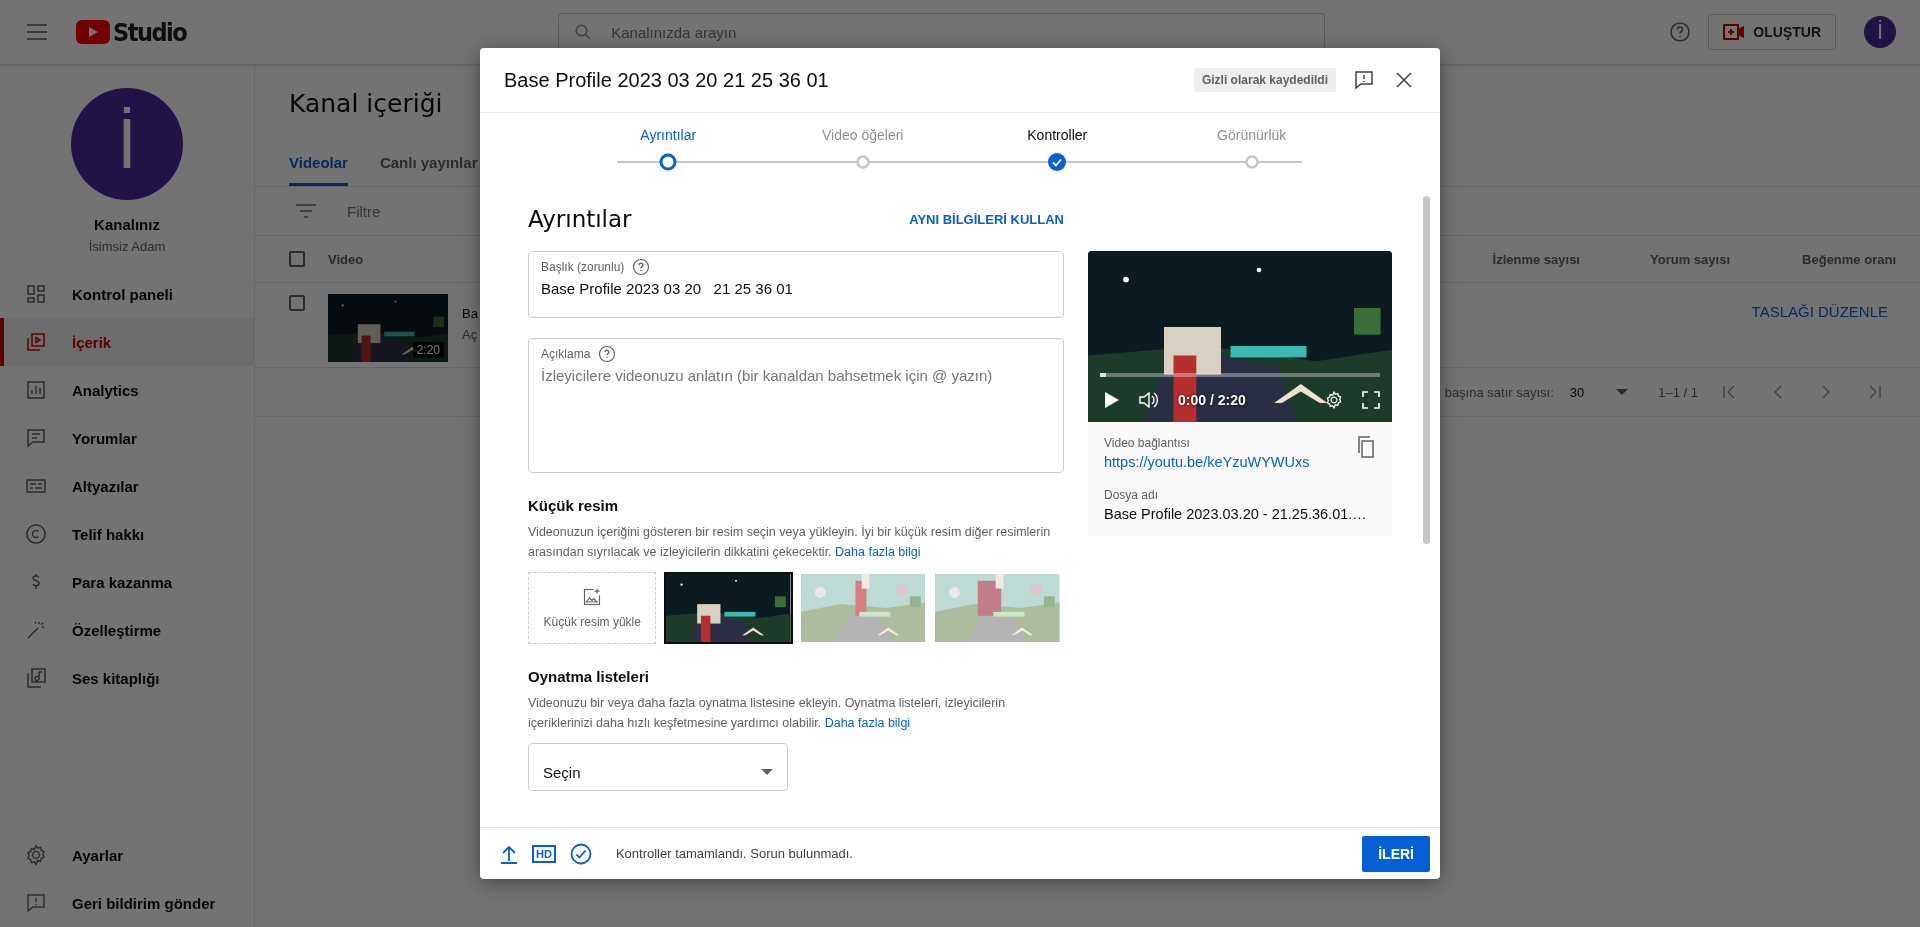 The height and width of the screenshot is (927, 1920). I want to click on sidebar-item: İçerik, so click(127, 342).